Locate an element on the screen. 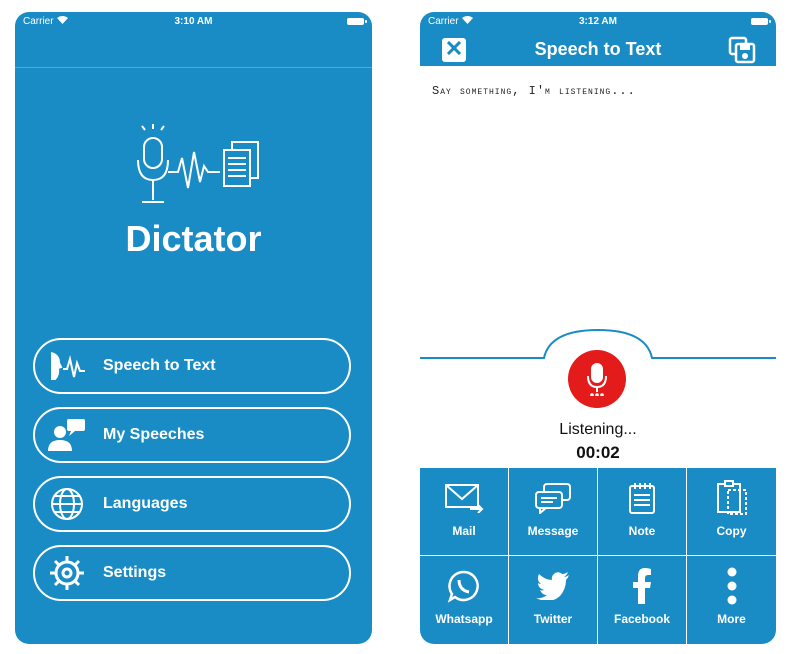  menu-label: Languages is located at coordinates (145, 503).